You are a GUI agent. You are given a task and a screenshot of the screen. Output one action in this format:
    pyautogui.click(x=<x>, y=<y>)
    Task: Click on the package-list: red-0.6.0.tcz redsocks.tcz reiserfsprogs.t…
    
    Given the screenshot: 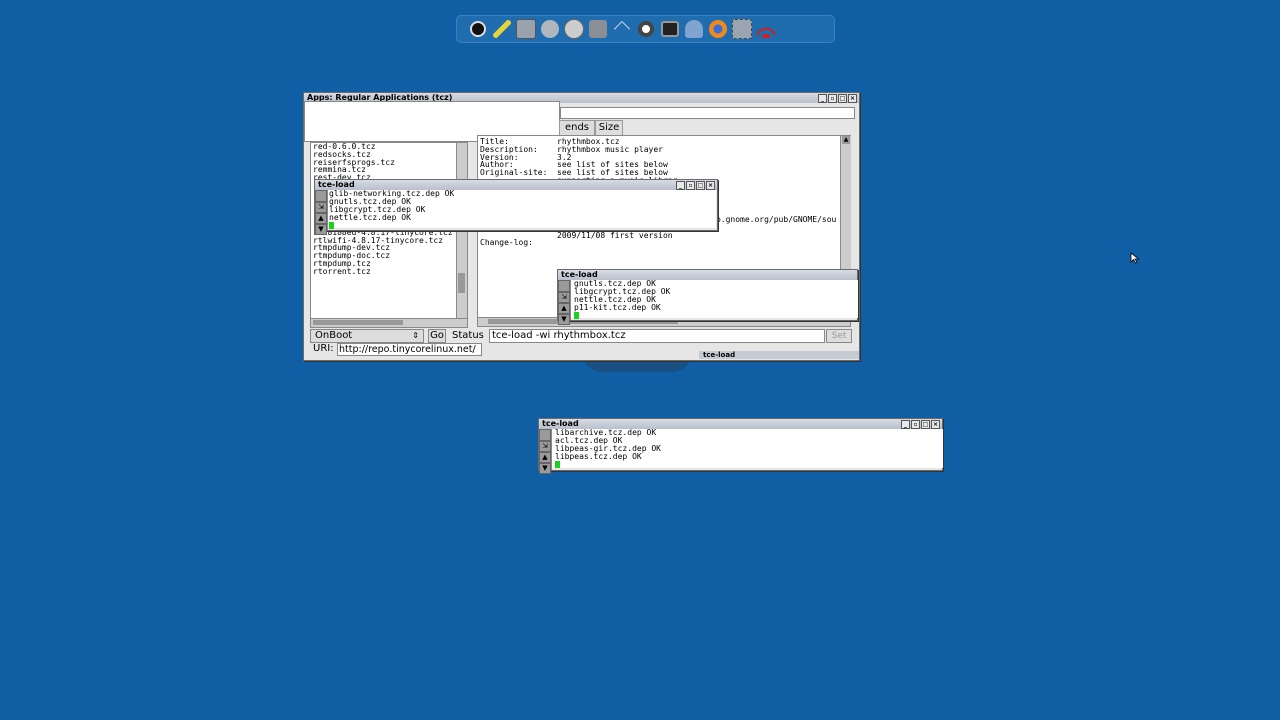 What is the action you would take?
    pyautogui.click(x=386, y=231)
    